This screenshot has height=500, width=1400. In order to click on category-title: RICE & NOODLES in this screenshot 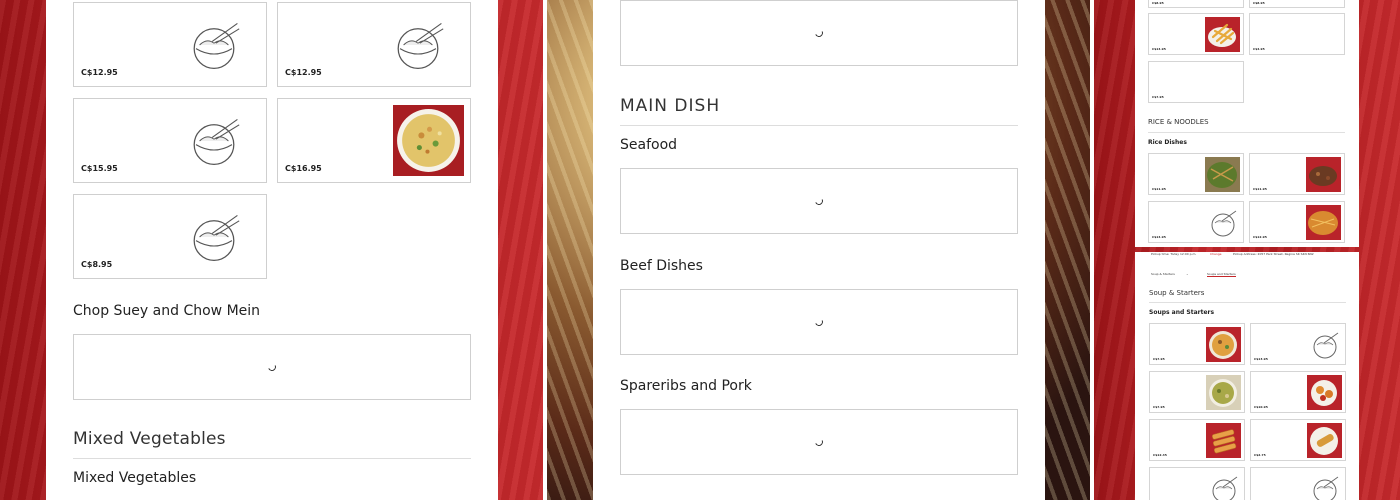, I will do `click(1178, 122)`.